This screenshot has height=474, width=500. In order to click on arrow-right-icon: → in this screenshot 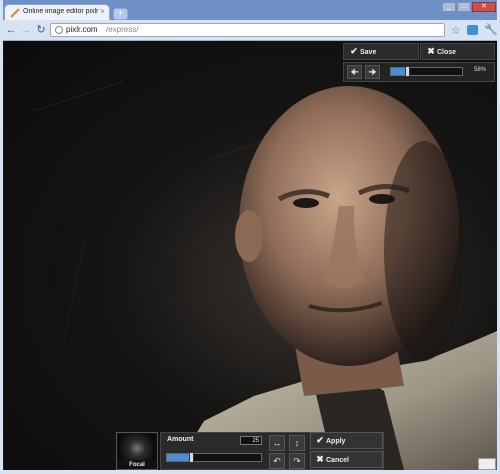, I will do `click(26, 30)`.